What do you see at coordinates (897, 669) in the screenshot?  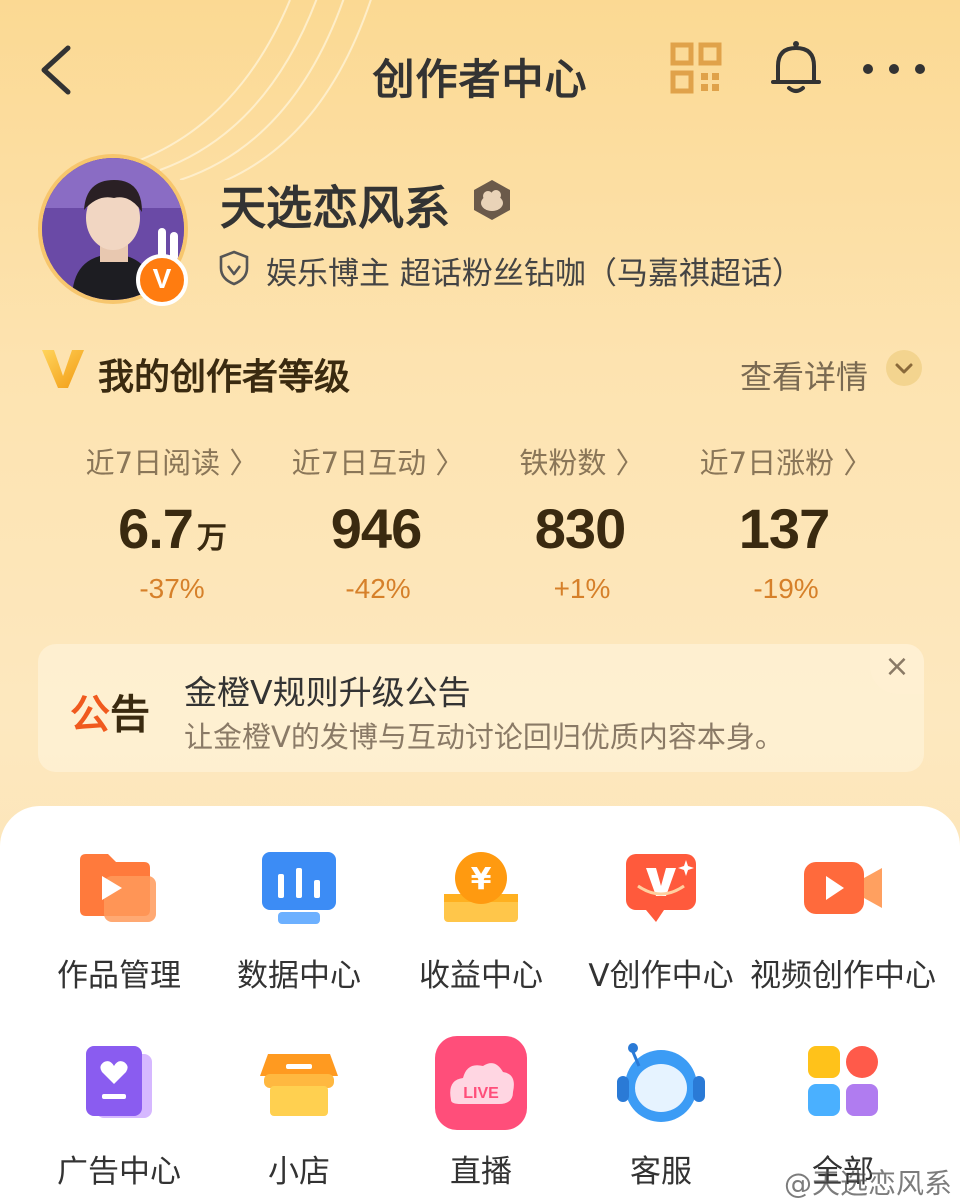 I see `close-icon: ×` at bounding box center [897, 669].